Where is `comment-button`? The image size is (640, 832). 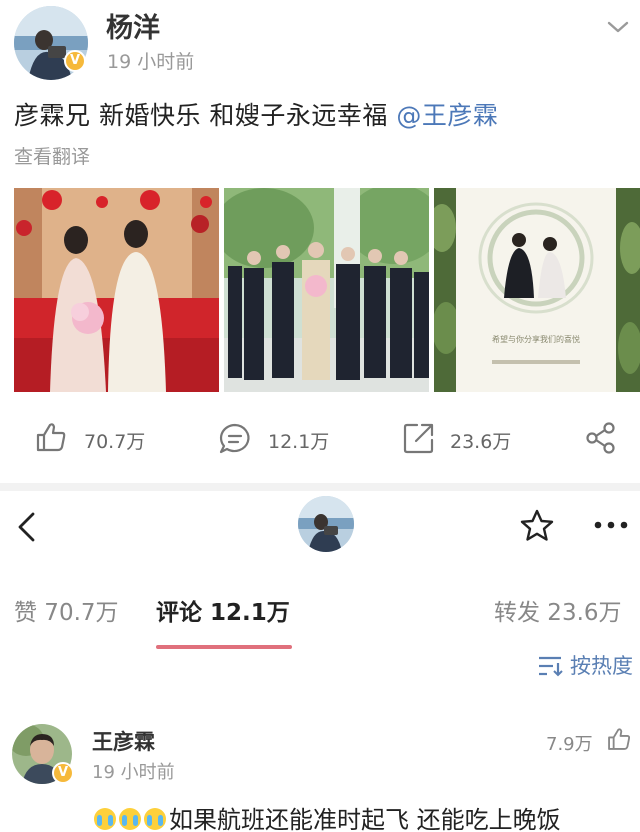
comment-button is located at coordinates (235, 441).